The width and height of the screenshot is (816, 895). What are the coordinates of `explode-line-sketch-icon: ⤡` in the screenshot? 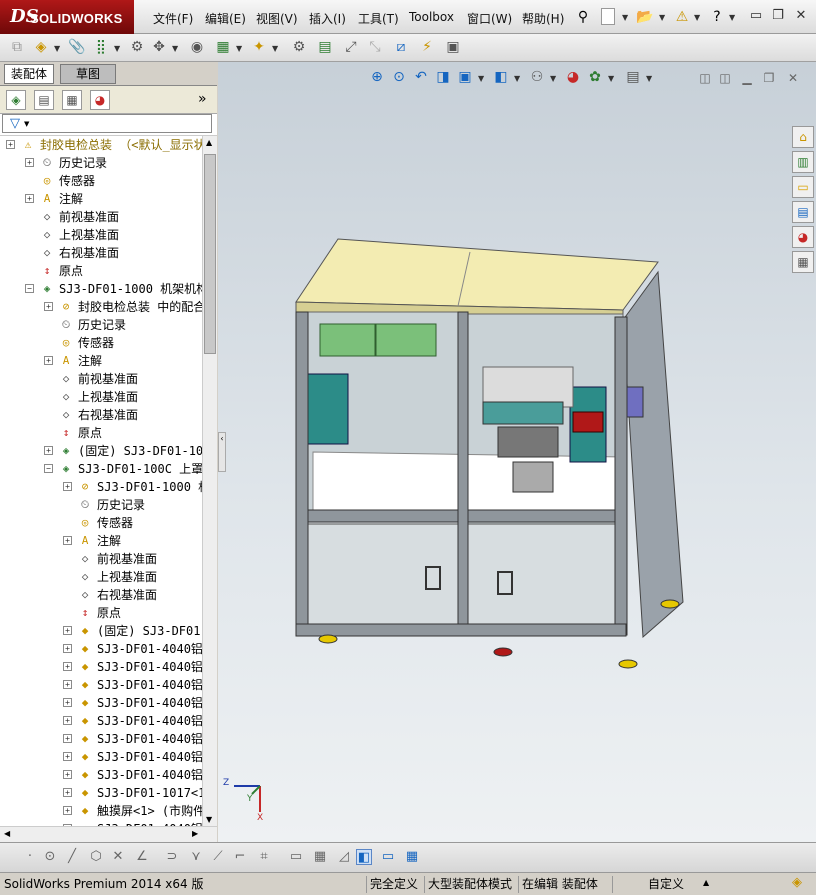 It's located at (375, 47).